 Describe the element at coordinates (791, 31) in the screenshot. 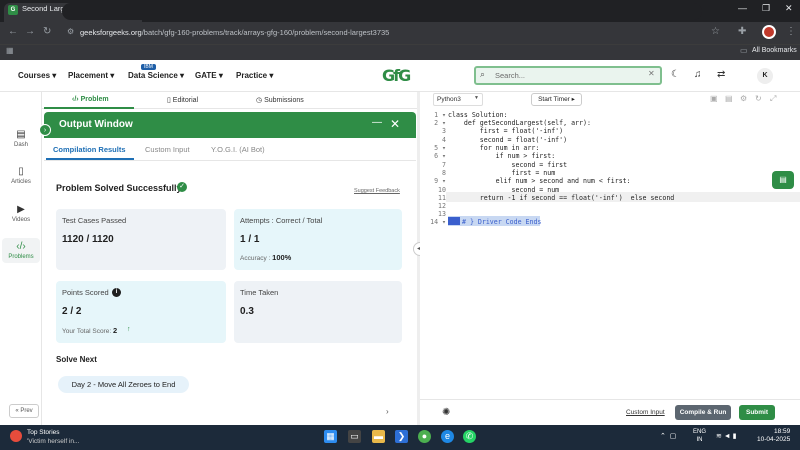

I see `browser-menu-icon: ⋮` at that location.